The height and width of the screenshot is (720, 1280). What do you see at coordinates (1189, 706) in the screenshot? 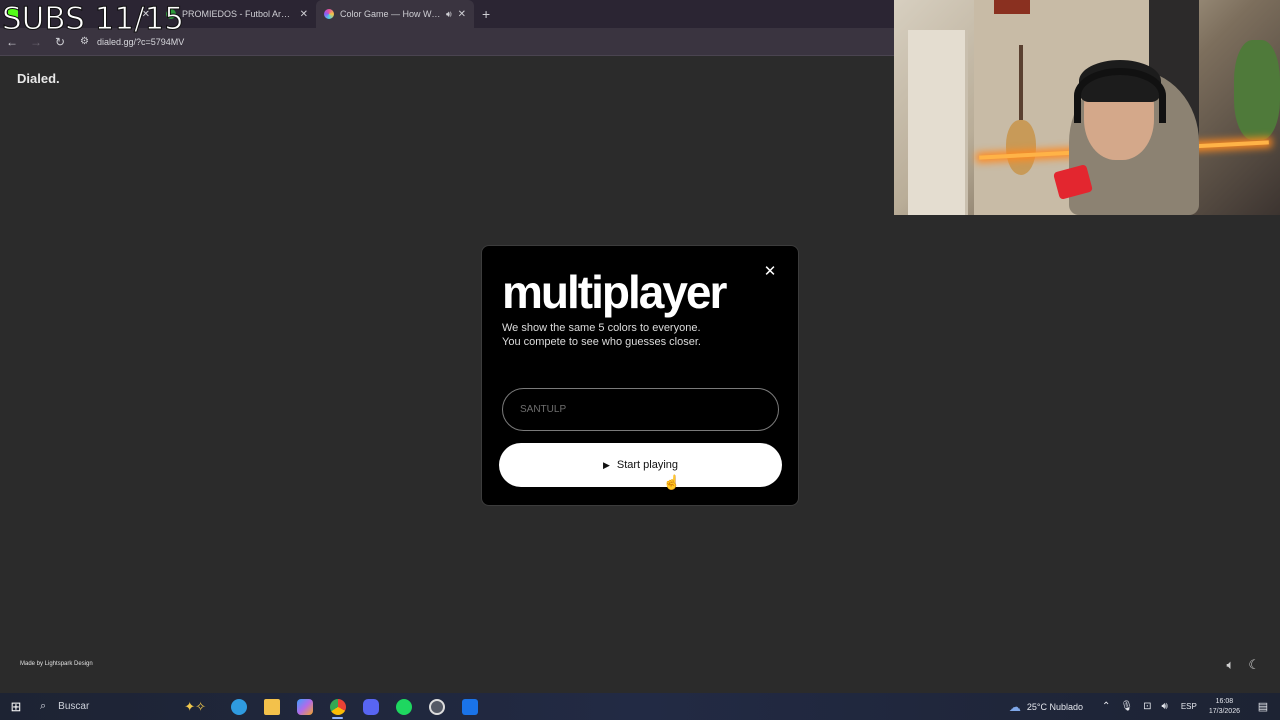
I see `language-indicator: ESP` at bounding box center [1189, 706].